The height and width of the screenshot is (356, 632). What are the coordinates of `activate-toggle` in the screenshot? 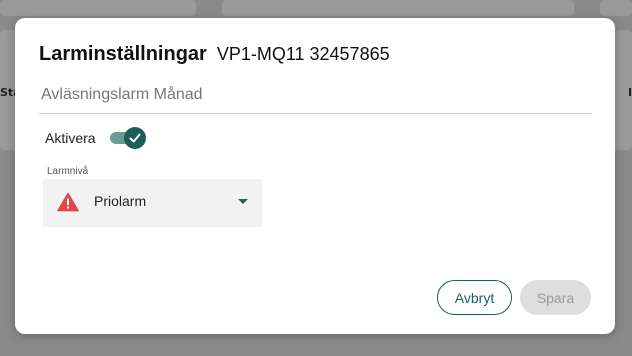 It's located at (127, 138).